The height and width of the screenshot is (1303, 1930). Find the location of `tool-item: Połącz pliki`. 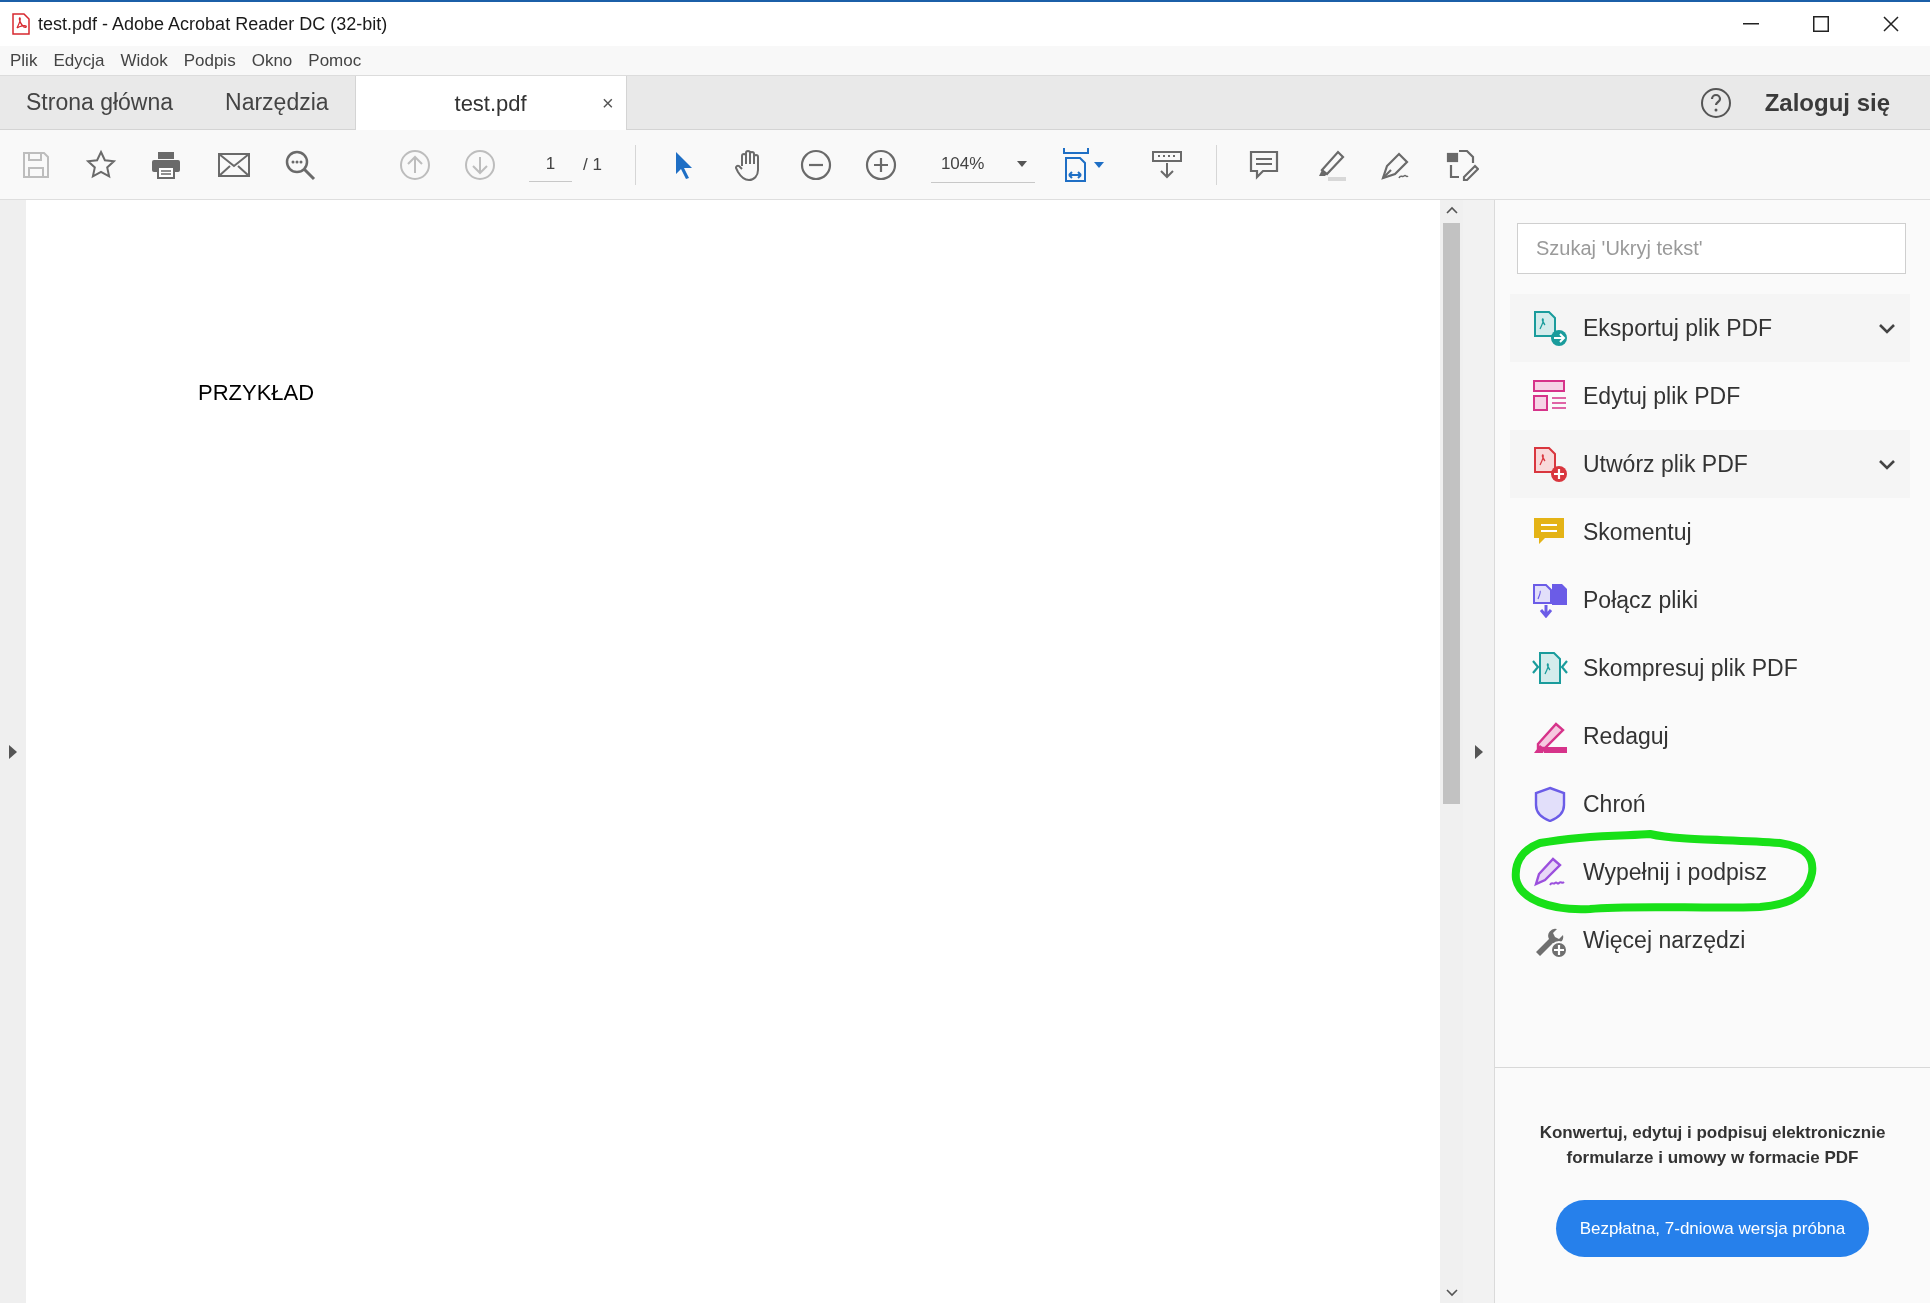

tool-item: Połącz pliki is located at coordinates (1710, 600).